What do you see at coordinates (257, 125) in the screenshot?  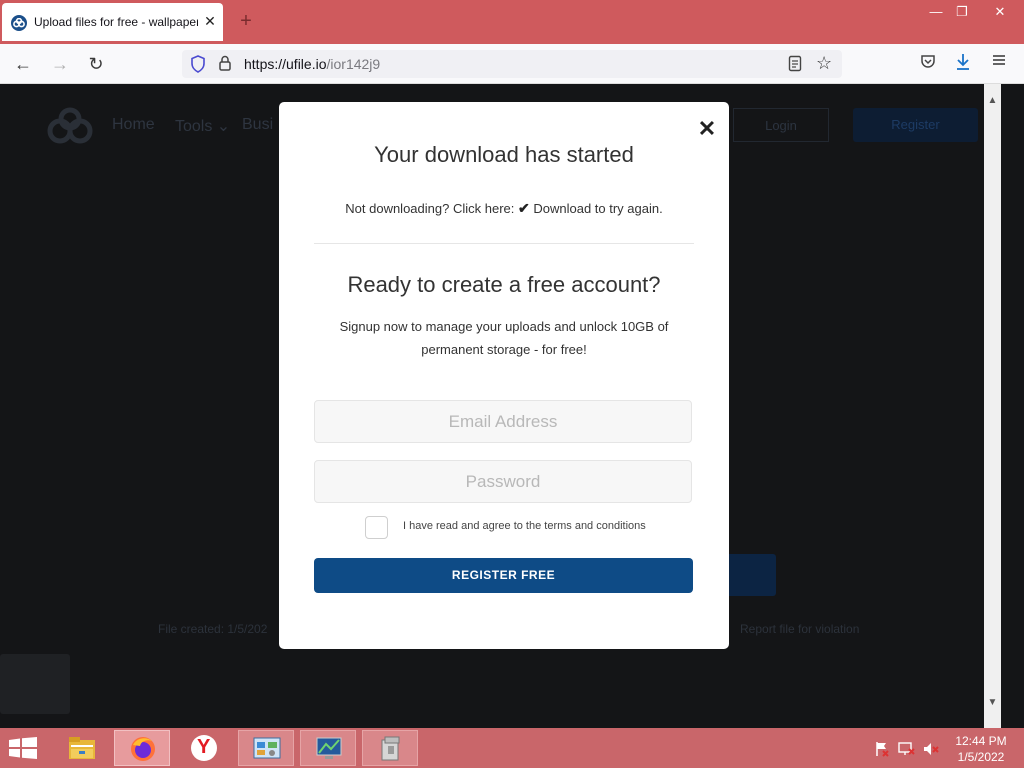 I see `nav-business-link: Busi` at bounding box center [257, 125].